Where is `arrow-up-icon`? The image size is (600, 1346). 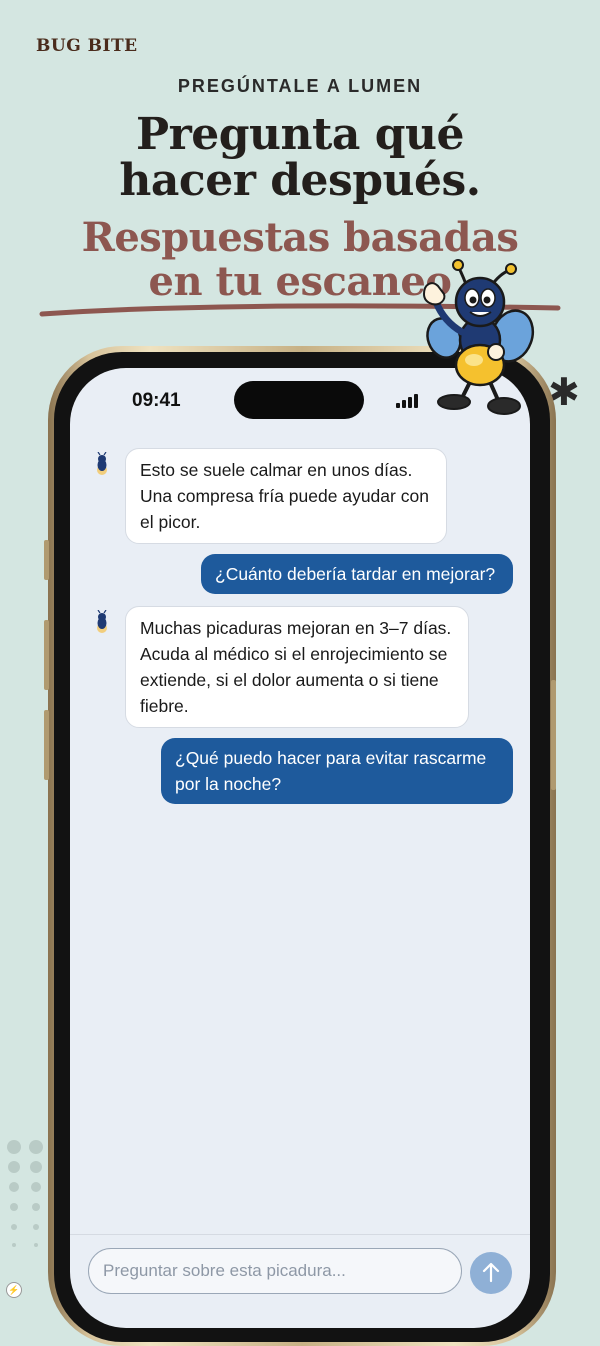
arrow-up-icon is located at coordinates (491, 1272).